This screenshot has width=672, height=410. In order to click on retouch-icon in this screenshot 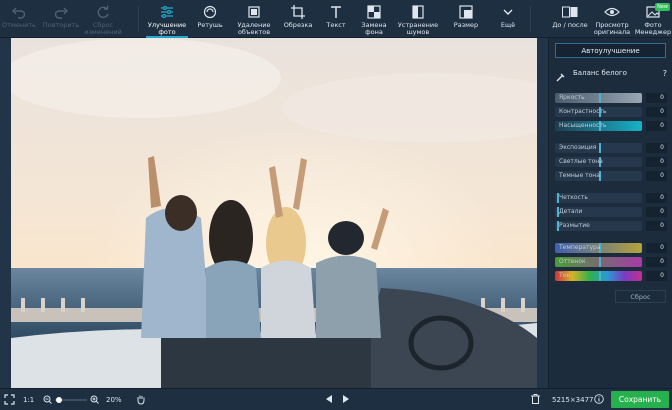, I will do `click(210, 12)`.